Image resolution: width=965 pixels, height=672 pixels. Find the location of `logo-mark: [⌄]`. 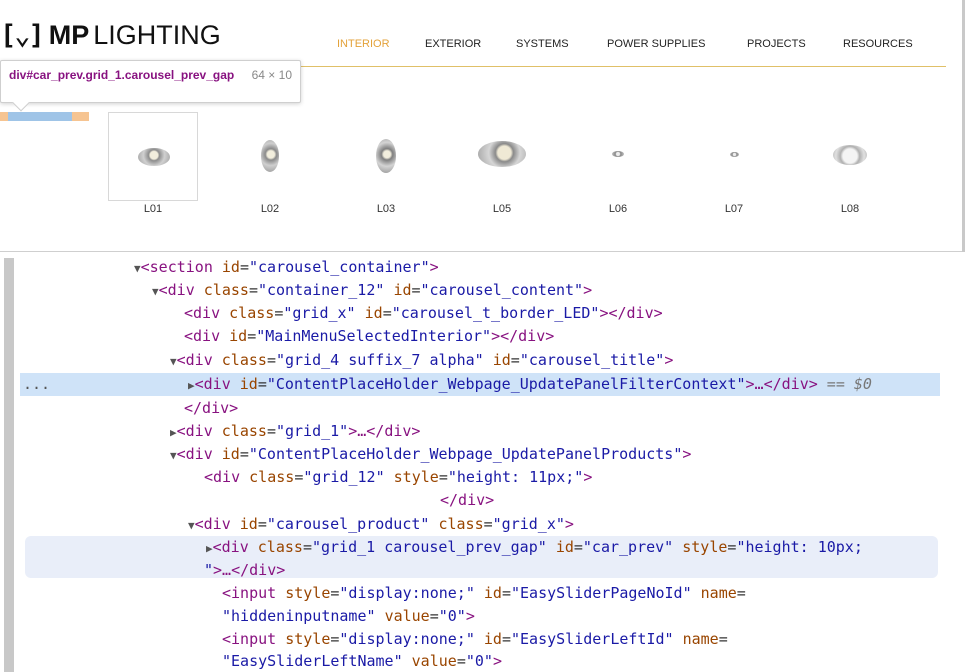

logo-mark: [⌄] is located at coordinates (22, 35).